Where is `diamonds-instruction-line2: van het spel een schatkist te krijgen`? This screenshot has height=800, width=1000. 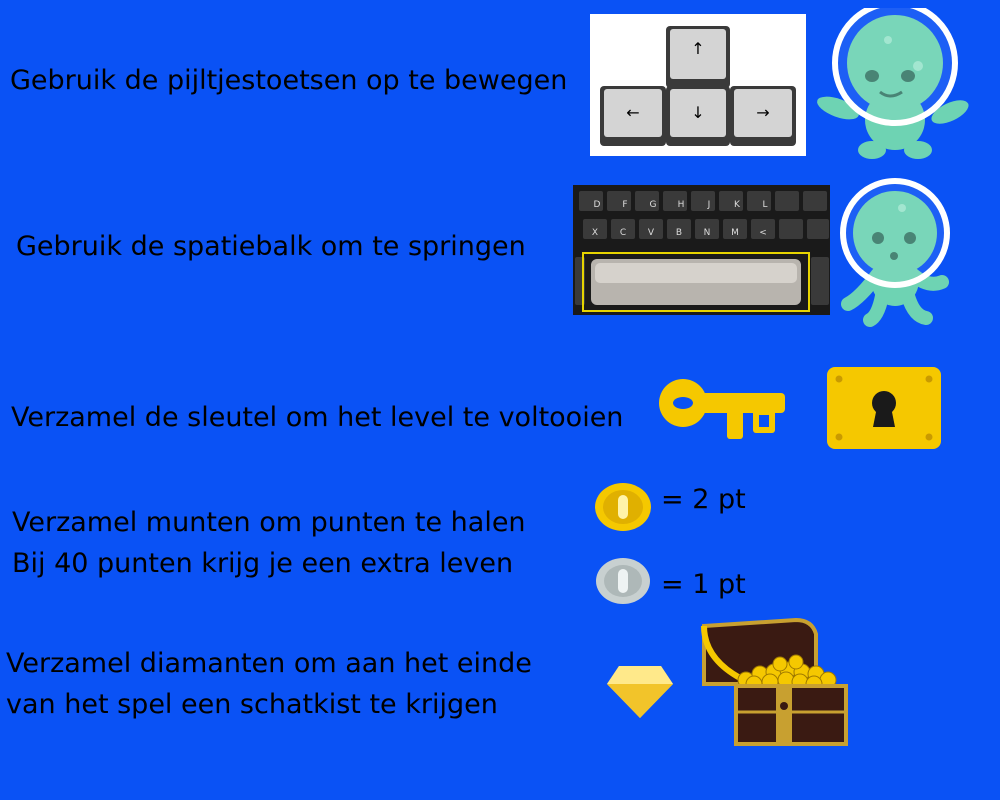
diamonds-instruction-line2: van het spel een schatkist te krijgen is located at coordinates (252, 704).